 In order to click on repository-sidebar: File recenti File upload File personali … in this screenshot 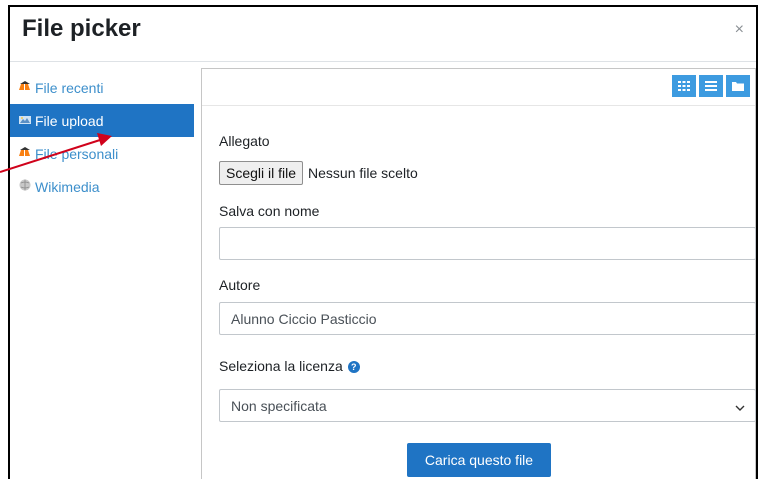, I will do `click(102, 137)`.